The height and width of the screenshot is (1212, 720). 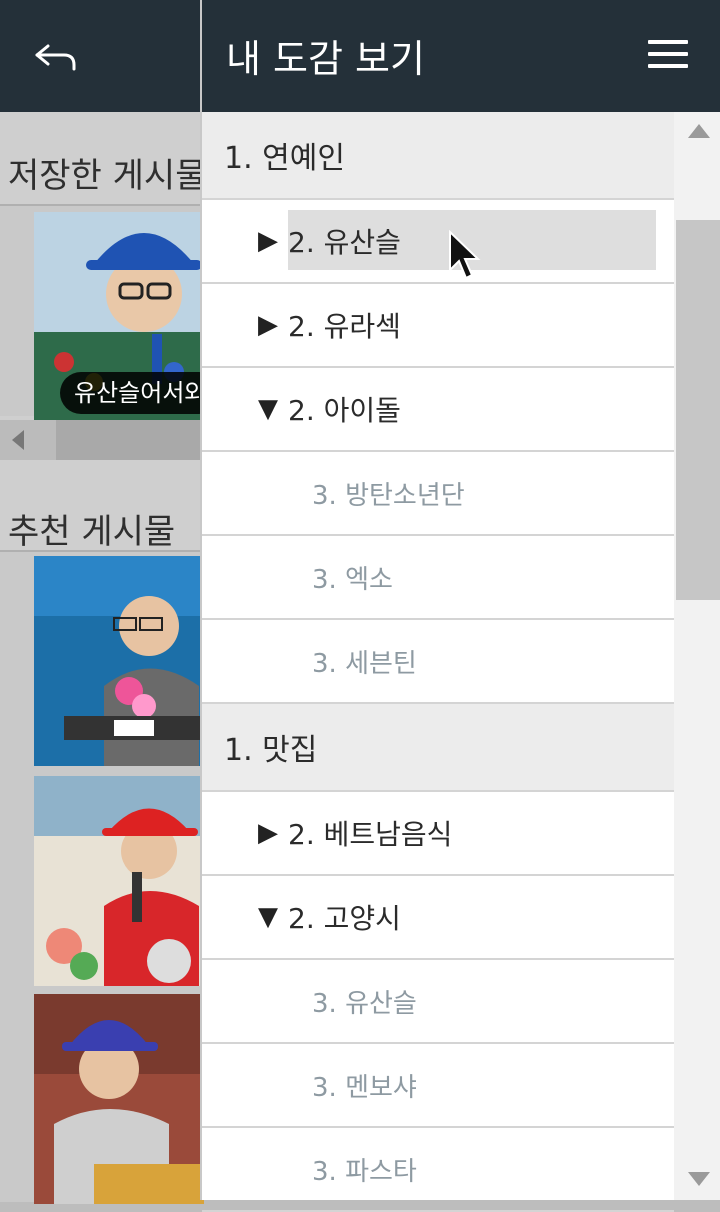 I want to click on tree-item-level-3: 3. 유산슬, so click(x=438, y=1002).